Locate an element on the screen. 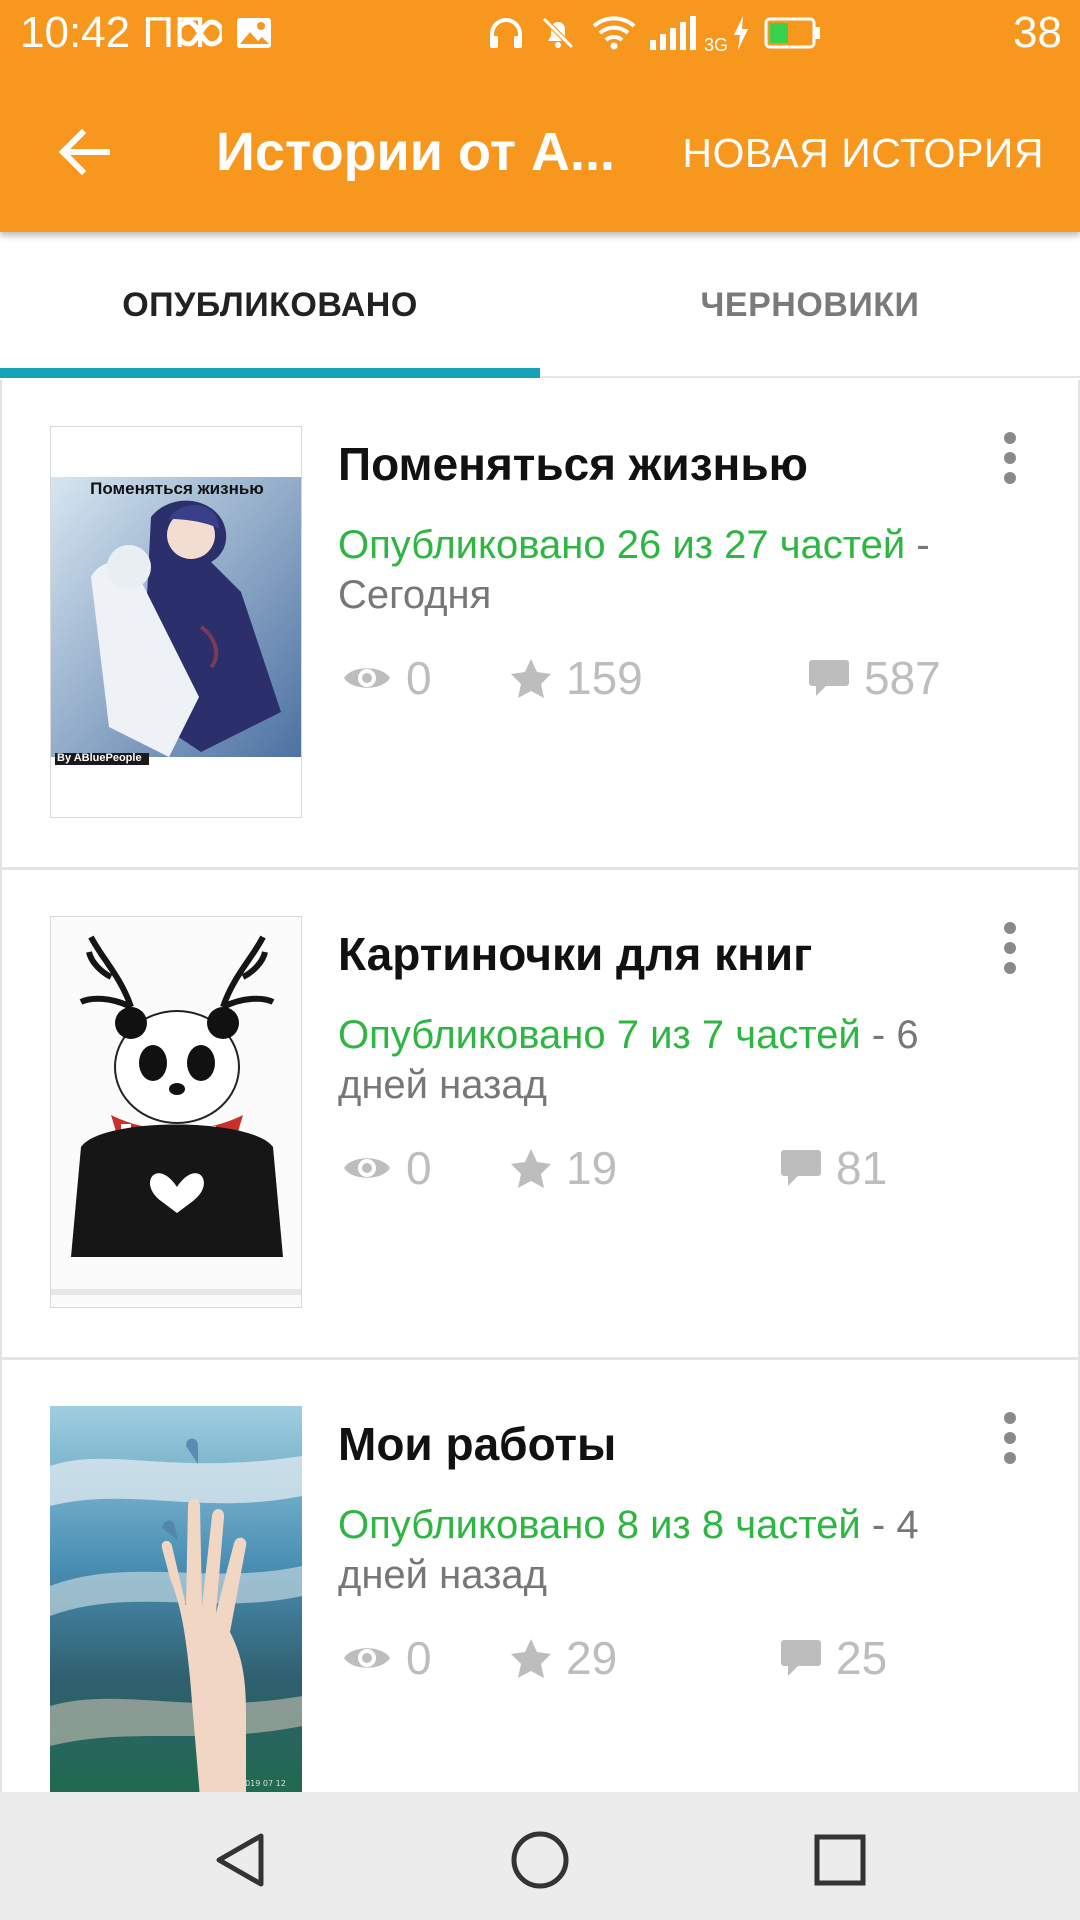  triangle-back-icon is located at coordinates (240, 1860).